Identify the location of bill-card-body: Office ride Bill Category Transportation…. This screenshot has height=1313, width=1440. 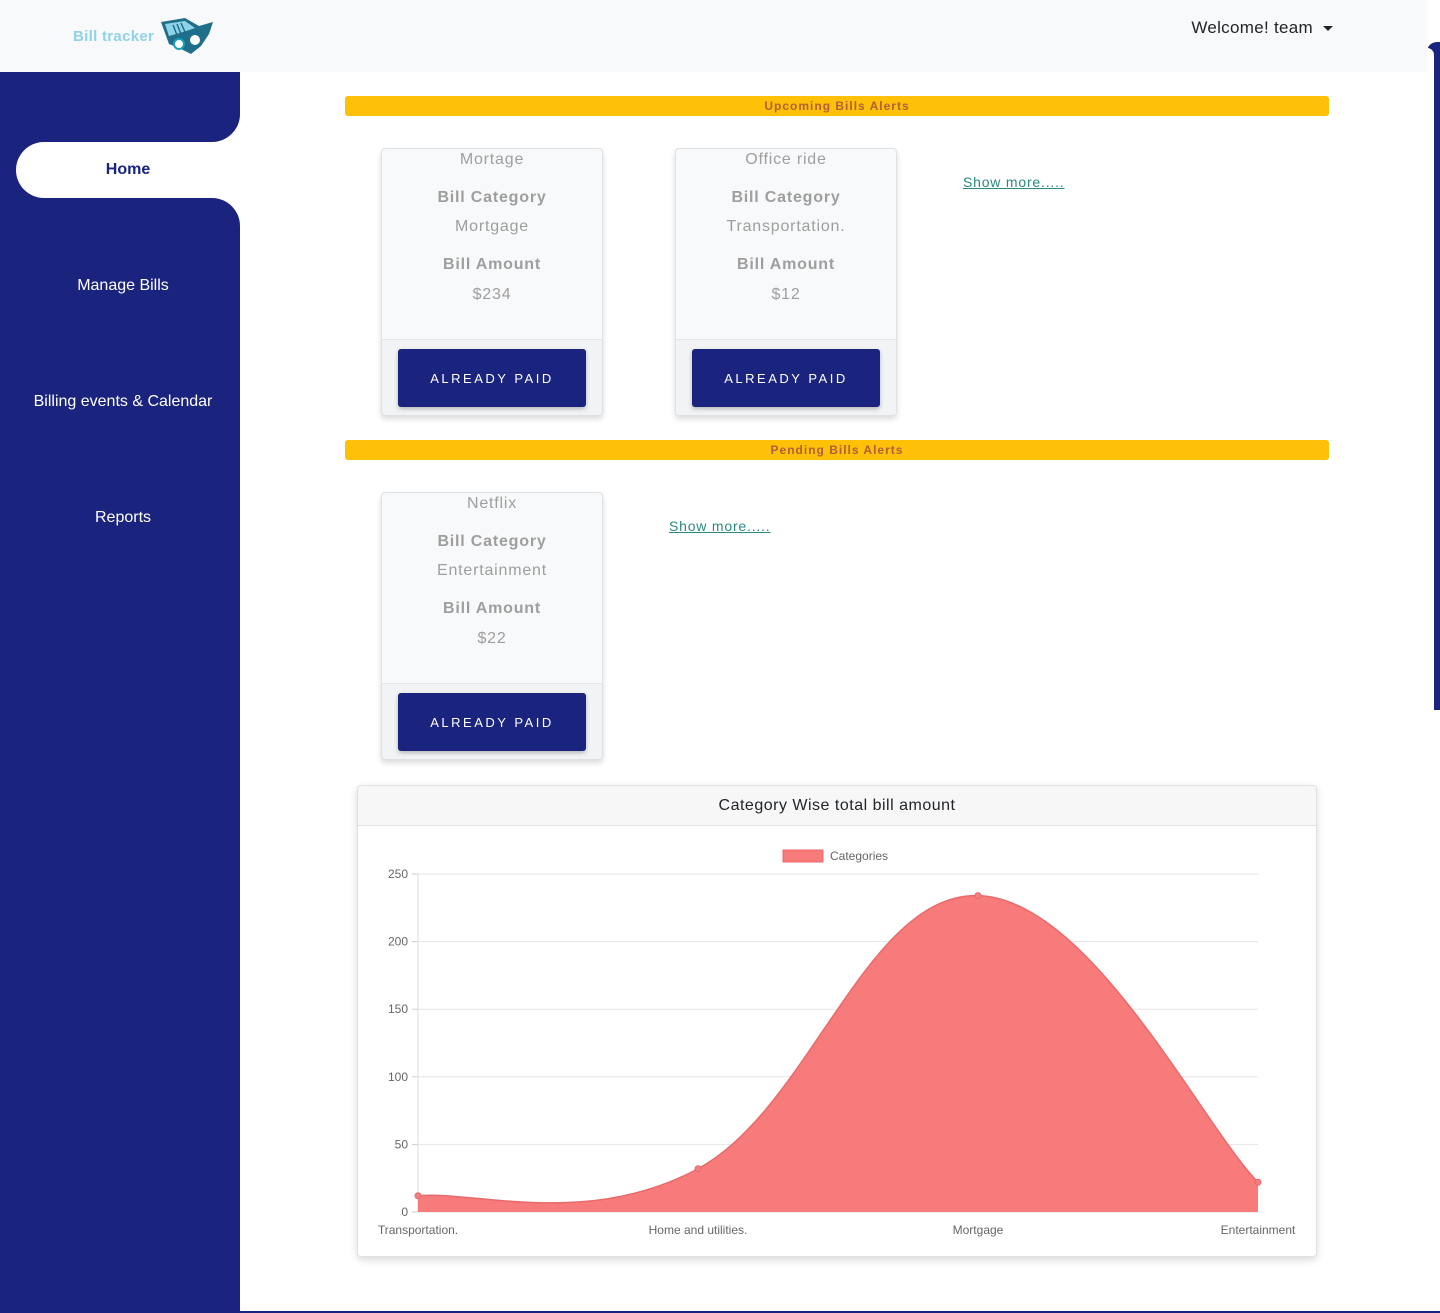
(786, 244).